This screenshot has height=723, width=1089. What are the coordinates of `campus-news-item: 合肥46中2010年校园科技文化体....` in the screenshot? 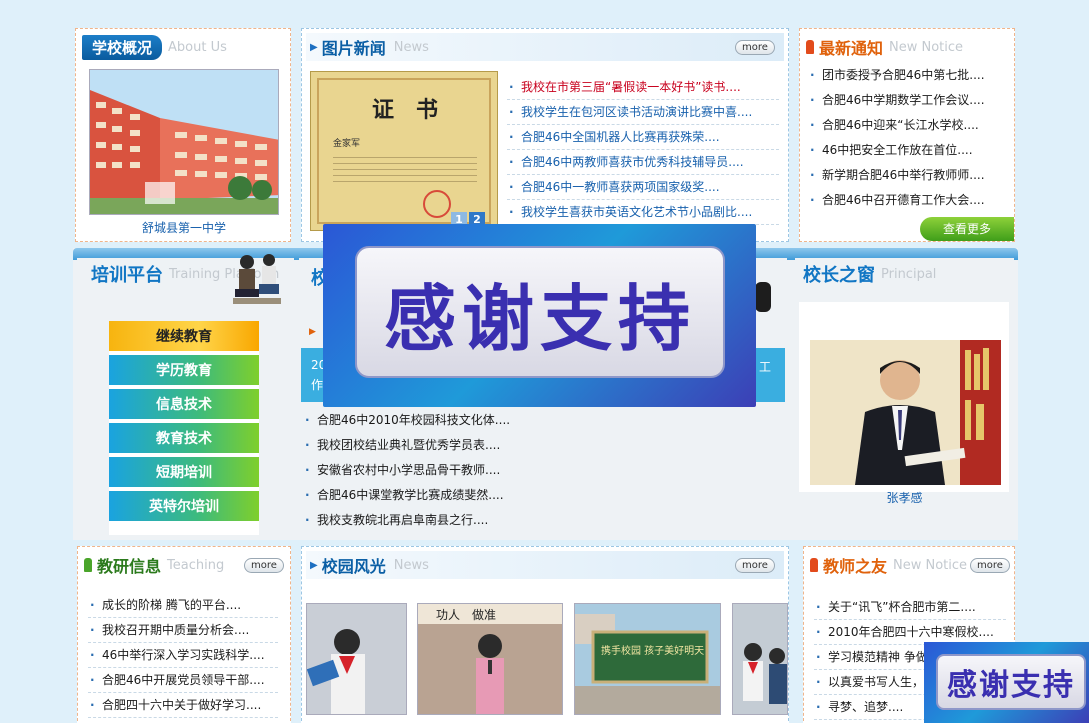 It's located at (538, 420).